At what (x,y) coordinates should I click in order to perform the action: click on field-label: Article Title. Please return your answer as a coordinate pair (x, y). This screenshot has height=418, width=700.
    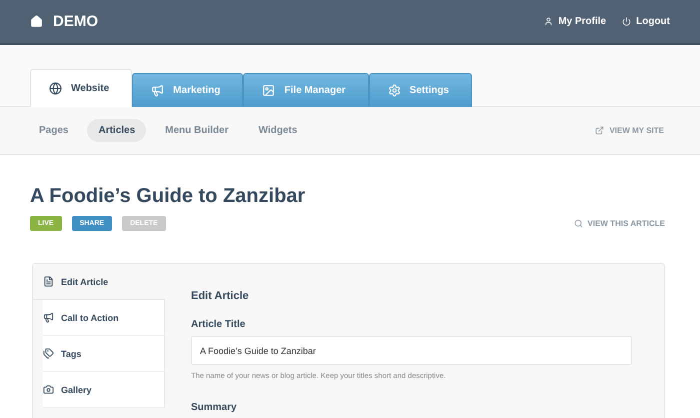
    Looking at the image, I should click on (218, 324).